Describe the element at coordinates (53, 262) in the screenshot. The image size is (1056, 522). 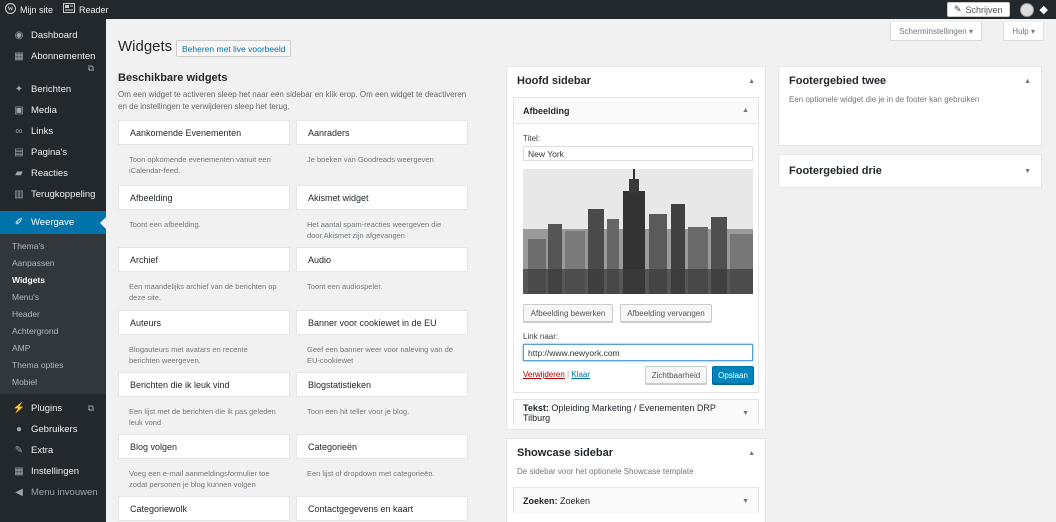
I see `submenu-item-aanpassen: Aanpassen` at that location.